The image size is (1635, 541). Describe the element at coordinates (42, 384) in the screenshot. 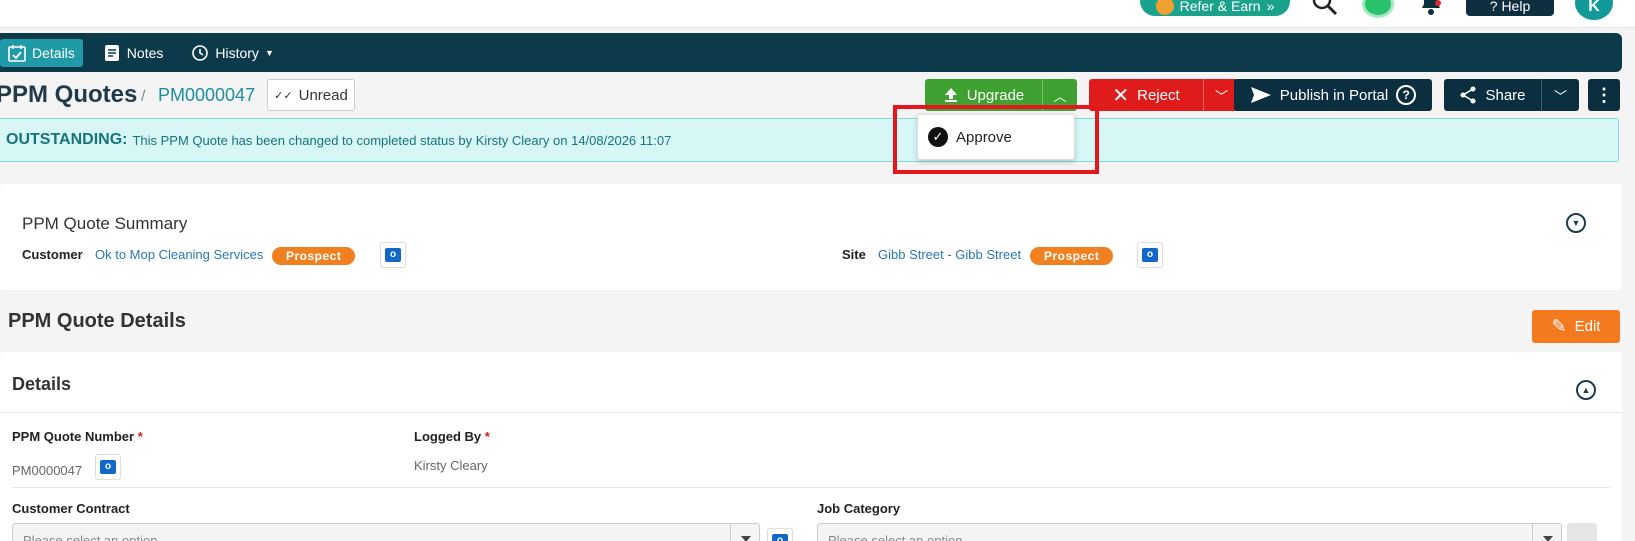

I see `details-card-title: Details` at that location.